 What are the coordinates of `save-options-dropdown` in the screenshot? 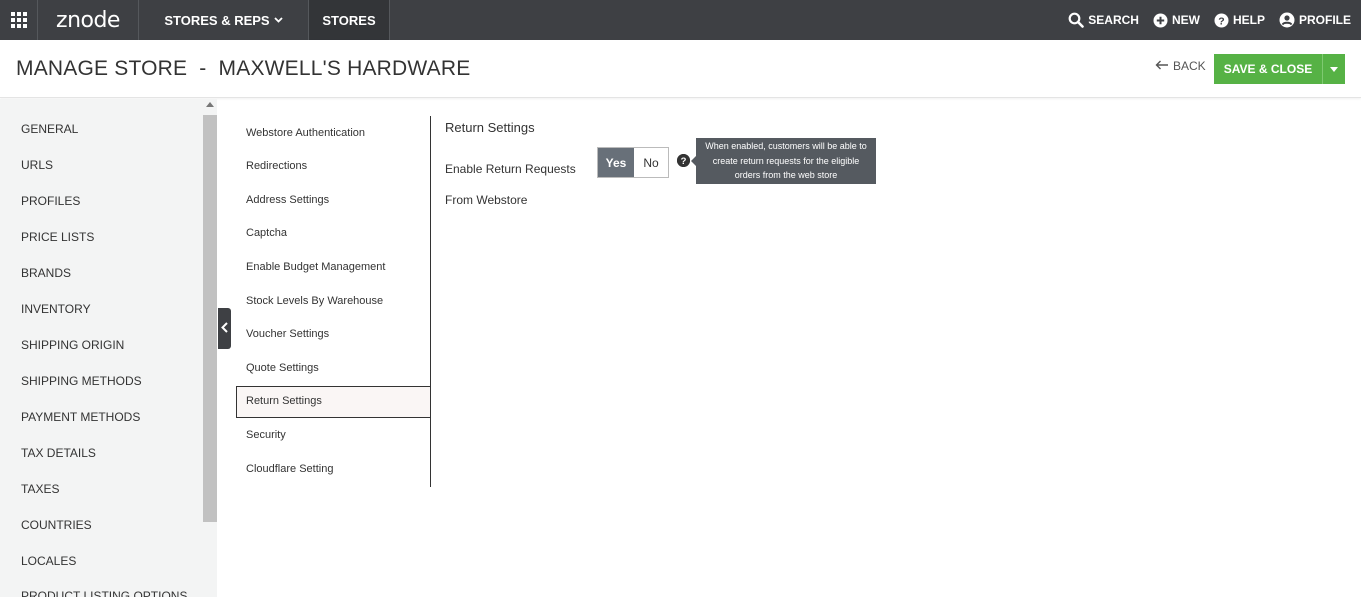 It's located at (1333, 69).